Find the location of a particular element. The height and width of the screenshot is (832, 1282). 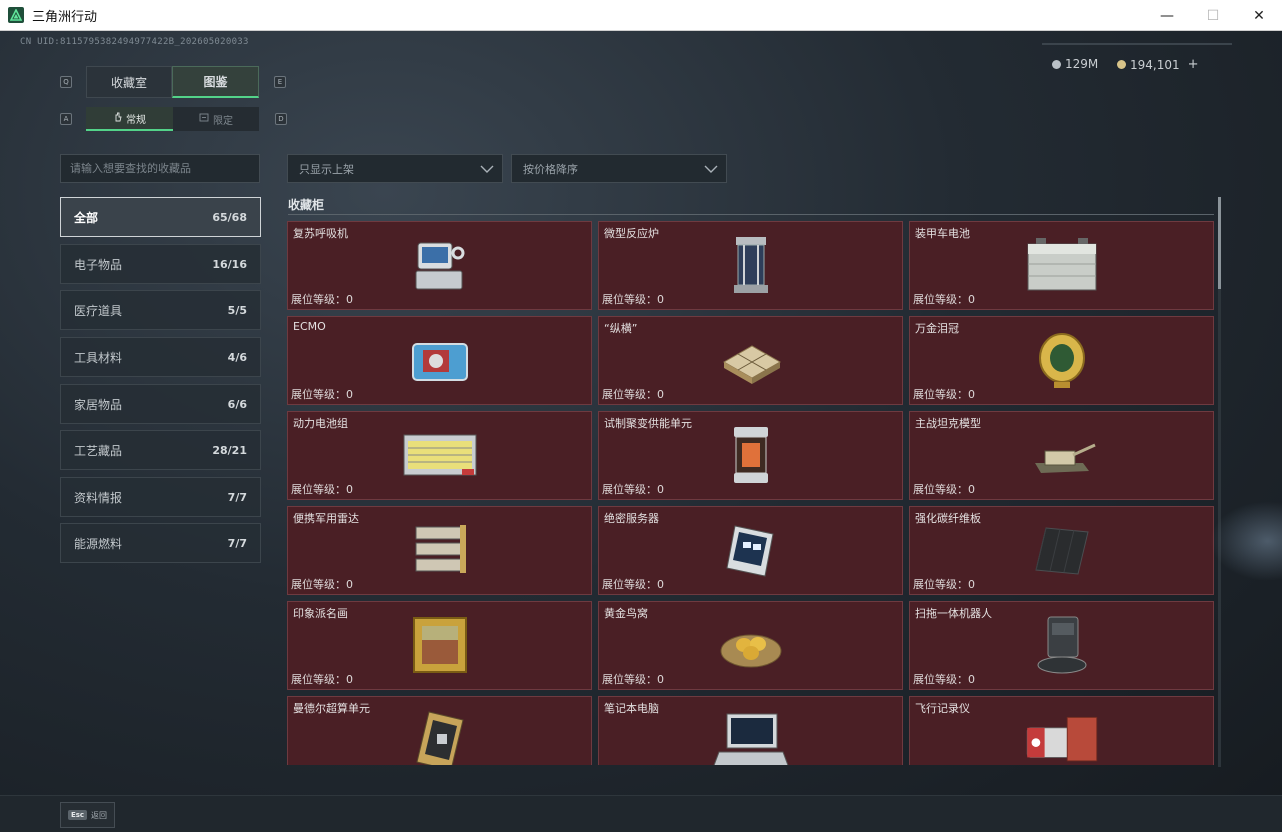

category-label: 工艺藏品 is located at coordinates (98, 450).